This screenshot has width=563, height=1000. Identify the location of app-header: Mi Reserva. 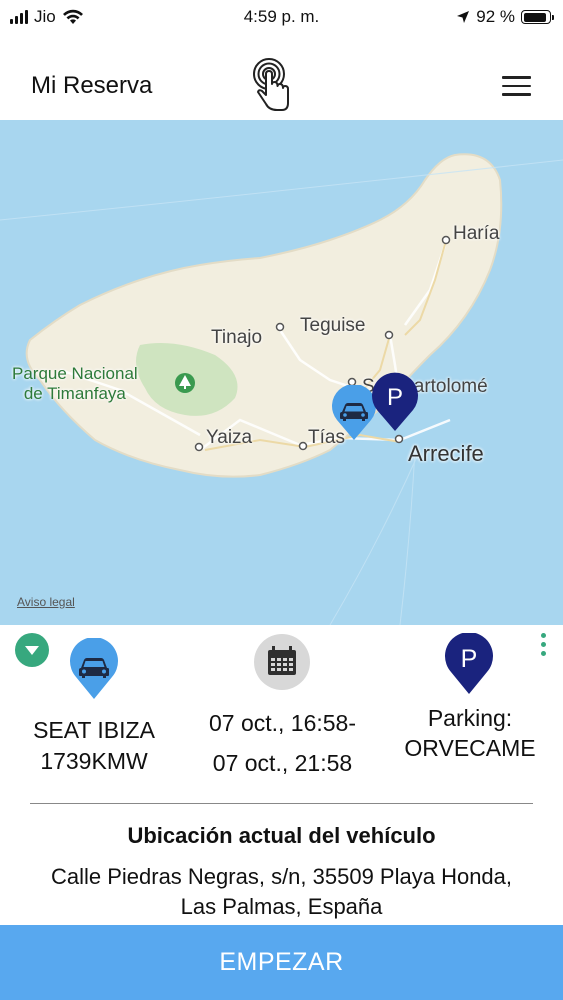
(281, 77).